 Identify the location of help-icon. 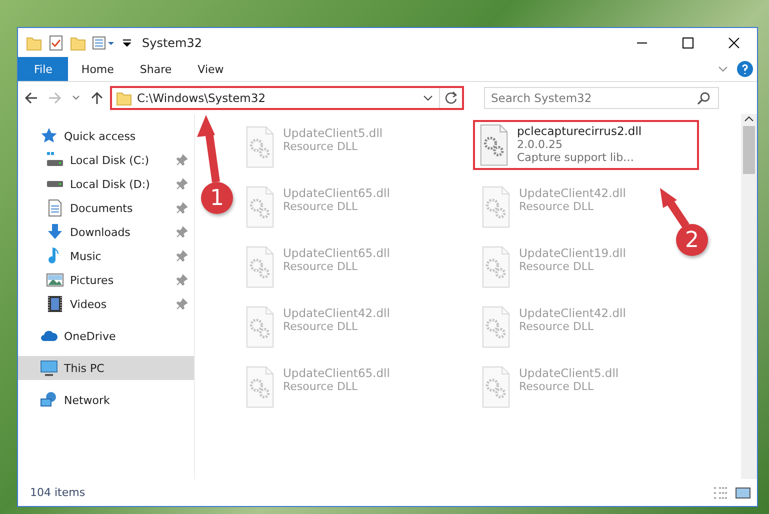
(745, 69).